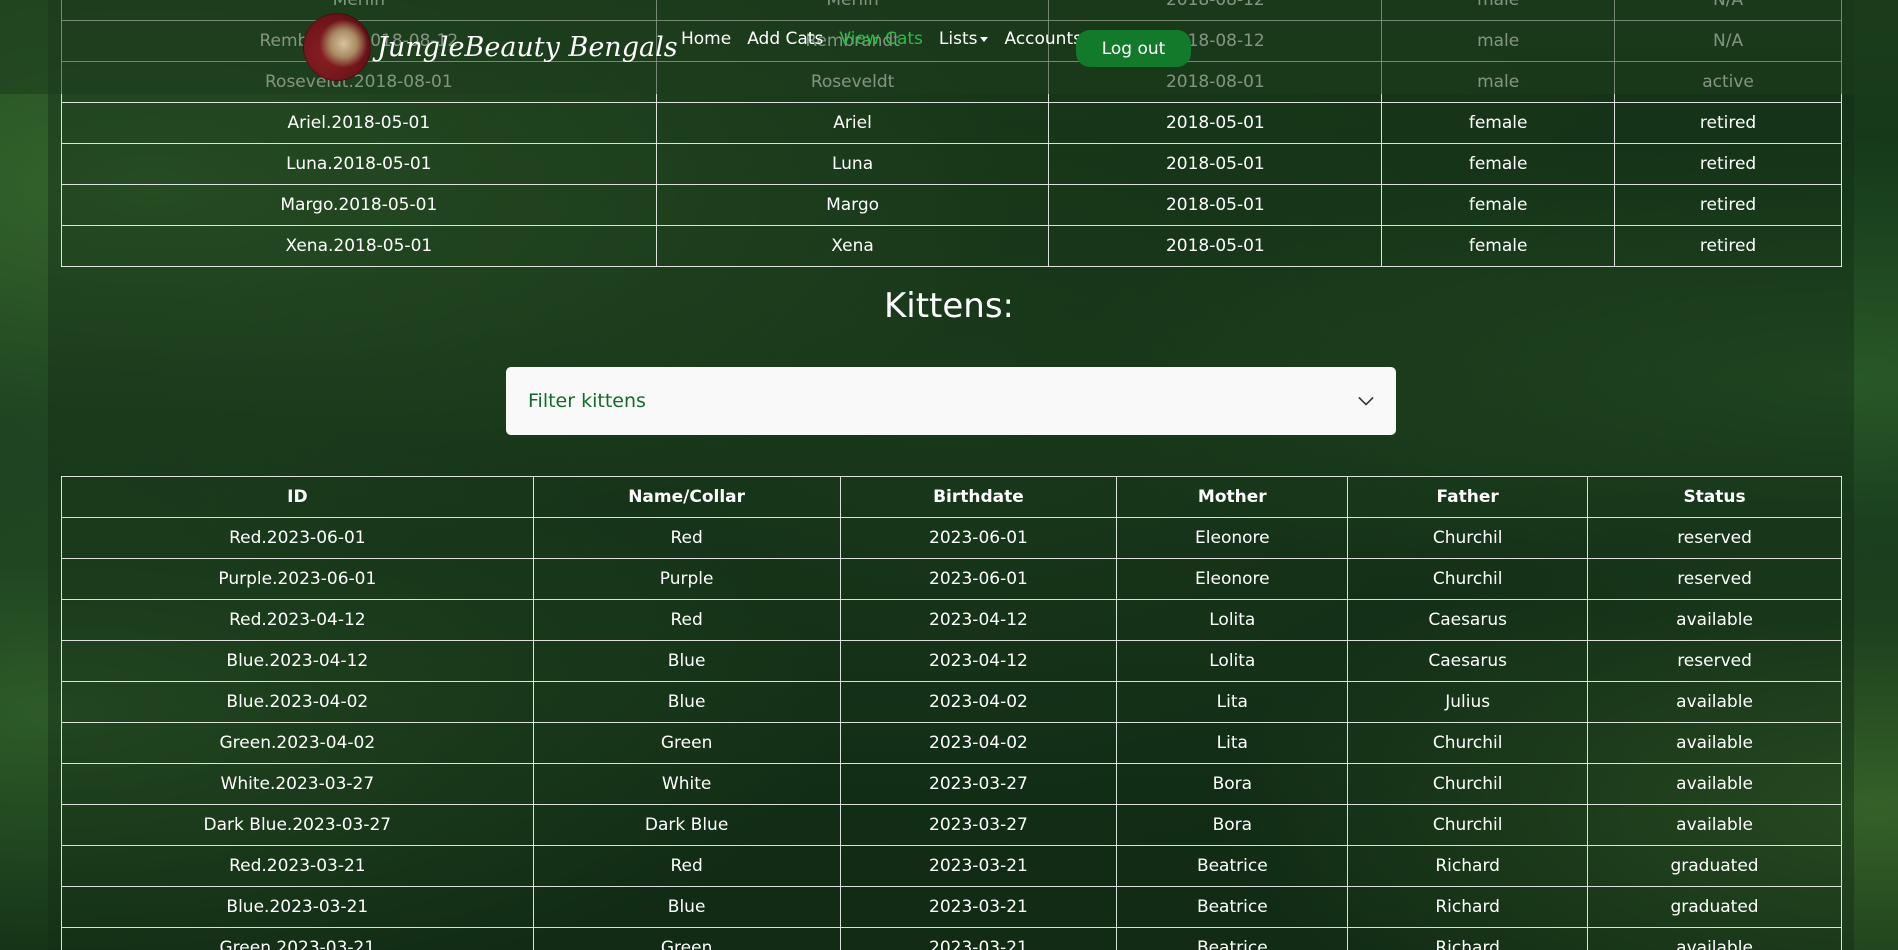  What do you see at coordinates (958, 39) in the screenshot?
I see `nav-lists-label: Lists` at bounding box center [958, 39].